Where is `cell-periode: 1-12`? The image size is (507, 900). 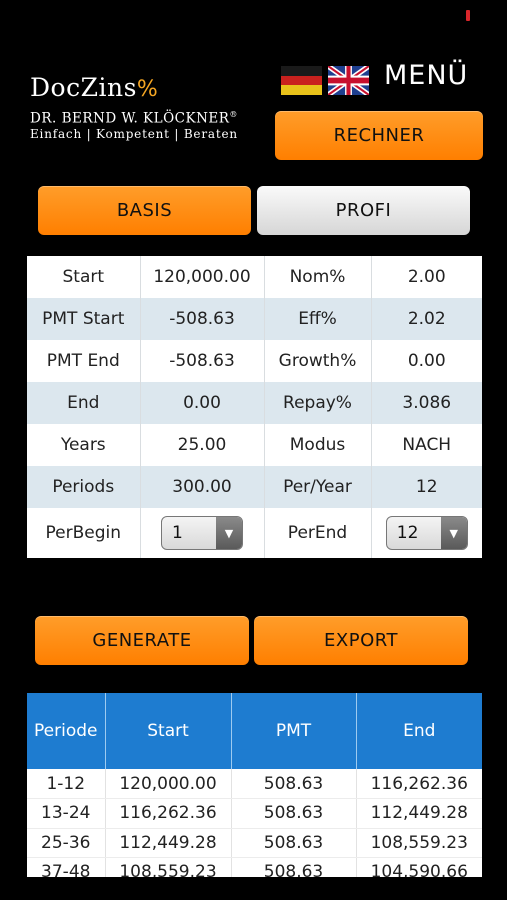 cell-periode: 1-12 is located at coordinates (66, 784).